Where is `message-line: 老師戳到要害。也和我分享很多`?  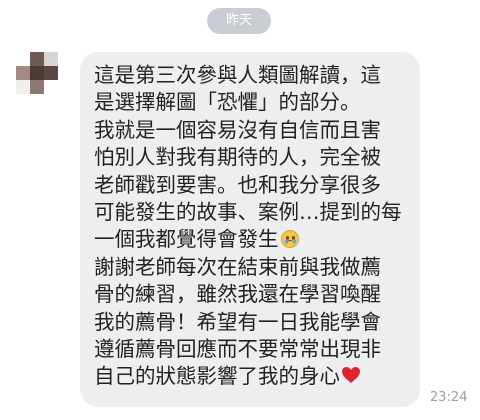
message-line: 老師戳到要害。也和我分享很多 is located at coordinates (237, 184).